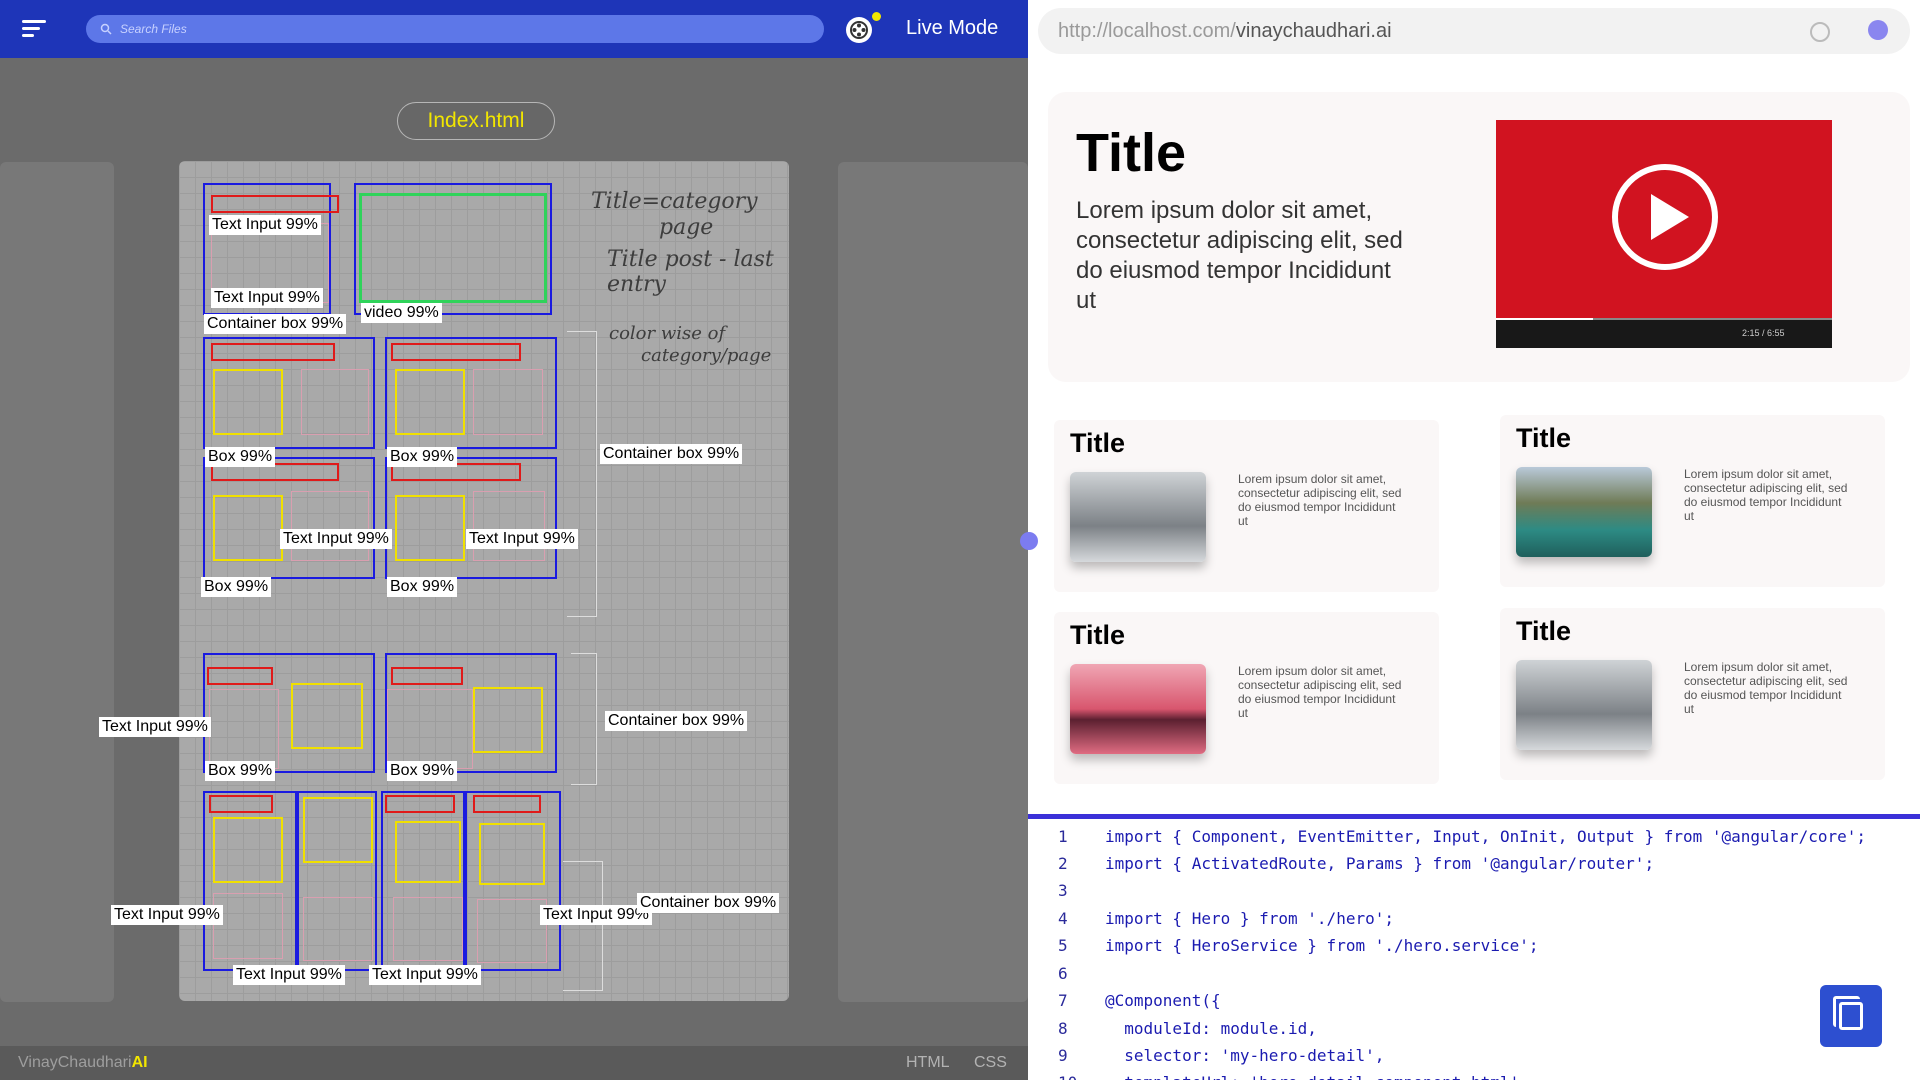  I want to click on code-line: moduleId: module.id,, so click(1211, 1028).